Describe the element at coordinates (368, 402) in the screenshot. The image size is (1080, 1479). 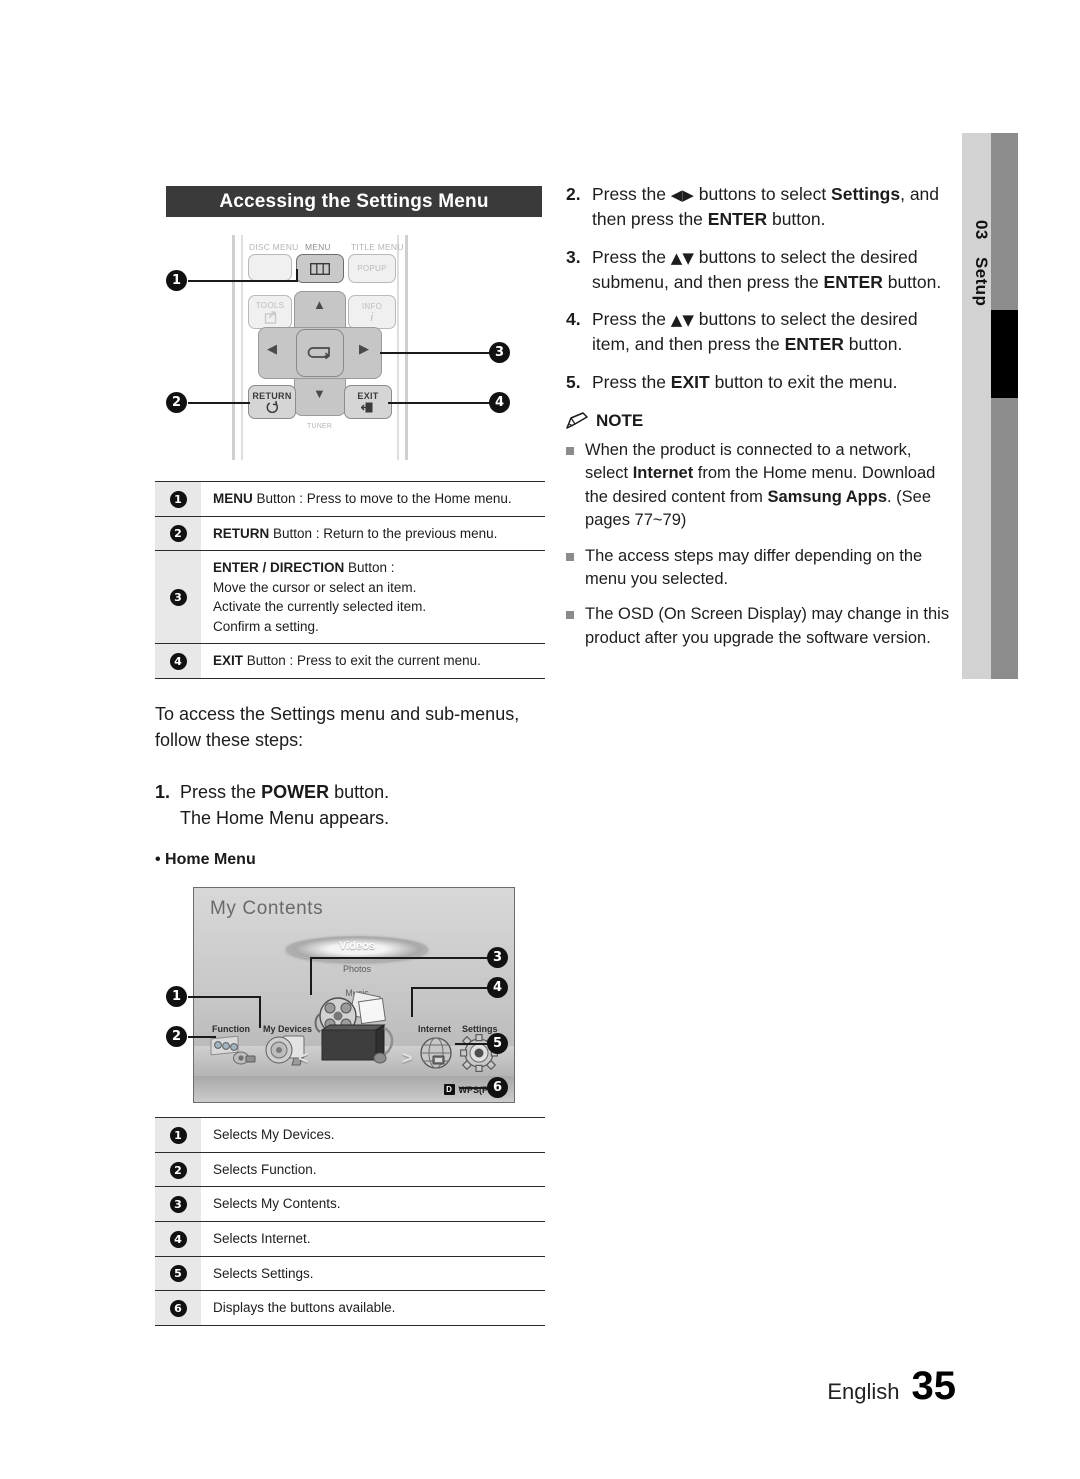
I see `exit-key: EXIT` at that location.